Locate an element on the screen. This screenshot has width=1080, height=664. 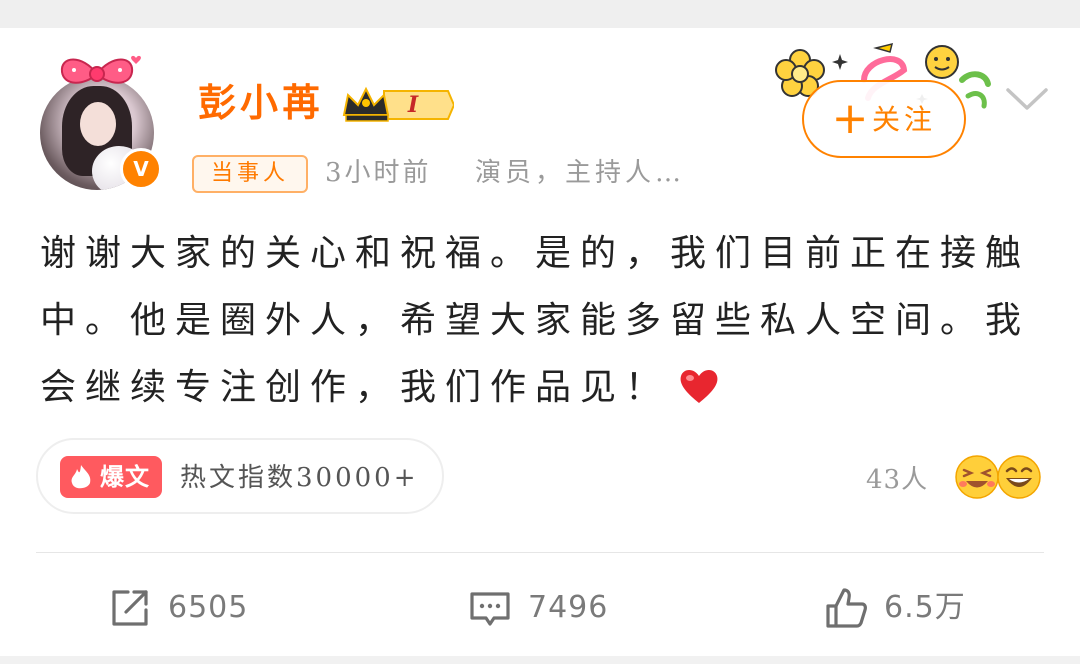
like-icon is located at coordinates (846, 608).